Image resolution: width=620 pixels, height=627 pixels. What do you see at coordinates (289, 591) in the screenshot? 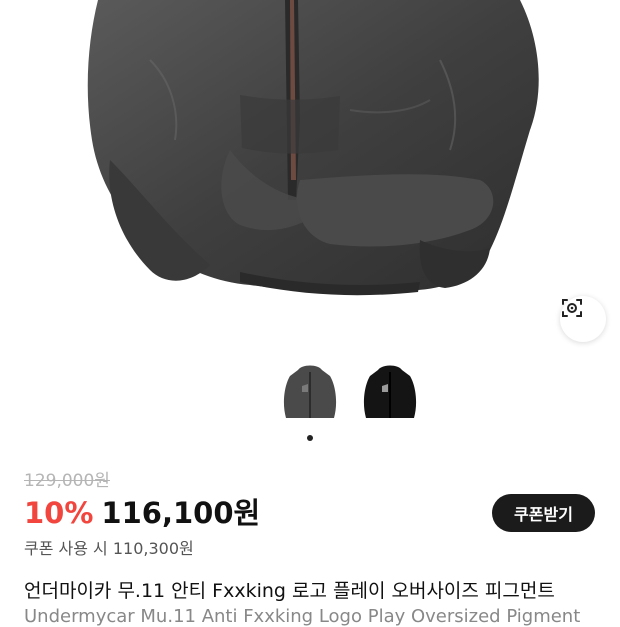
I see `product-title-korean: 언더마이카 무.11 안티 Fxxking 로고 플레이 오버사이즈 피그먼트` at bounding box center [289, 591].